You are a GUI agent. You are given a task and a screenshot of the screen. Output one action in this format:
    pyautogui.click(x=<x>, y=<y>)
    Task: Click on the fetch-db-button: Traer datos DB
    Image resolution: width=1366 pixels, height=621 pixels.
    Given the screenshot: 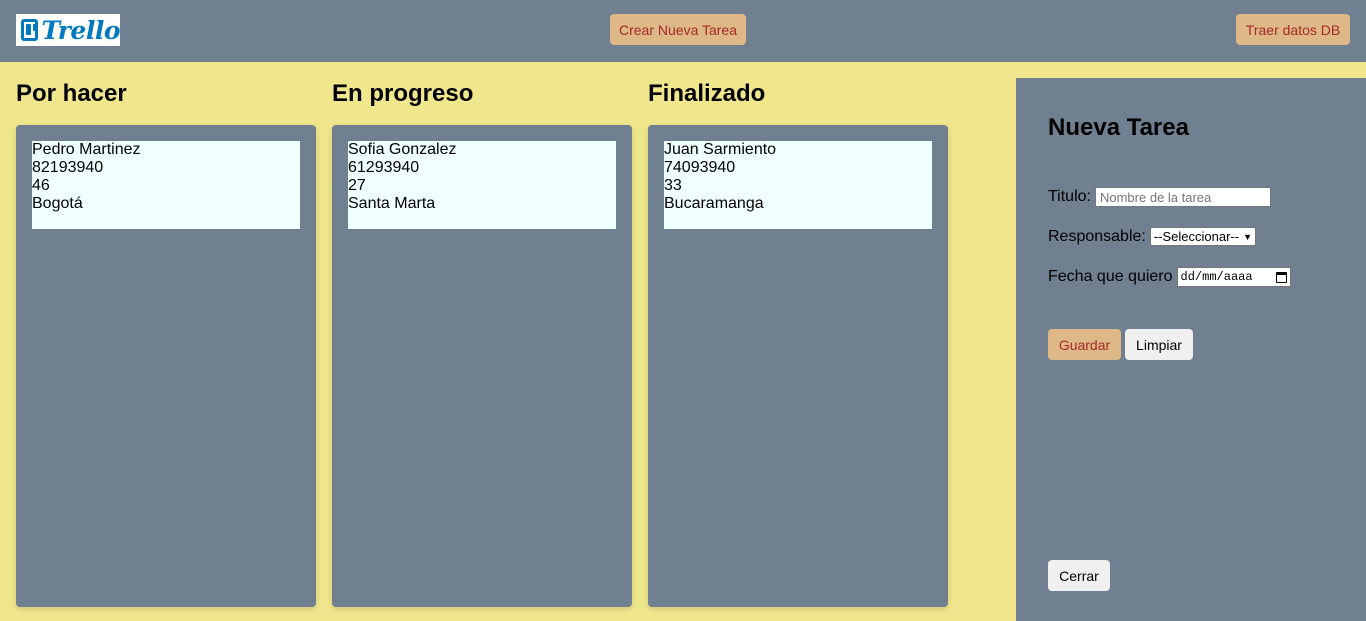 What is the action you would take?
    pyautogui.click(x=1293, y=29)
    